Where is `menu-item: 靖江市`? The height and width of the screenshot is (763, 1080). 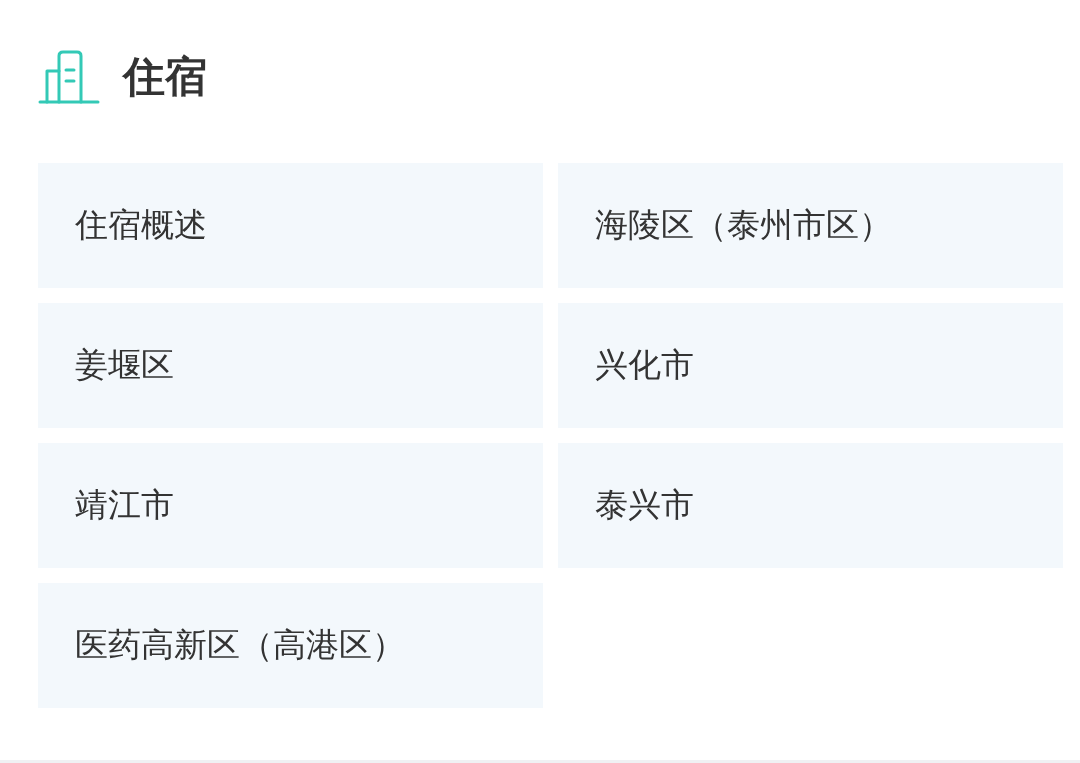 menu-item: 靖江市 is located at coordinates (290, 505).